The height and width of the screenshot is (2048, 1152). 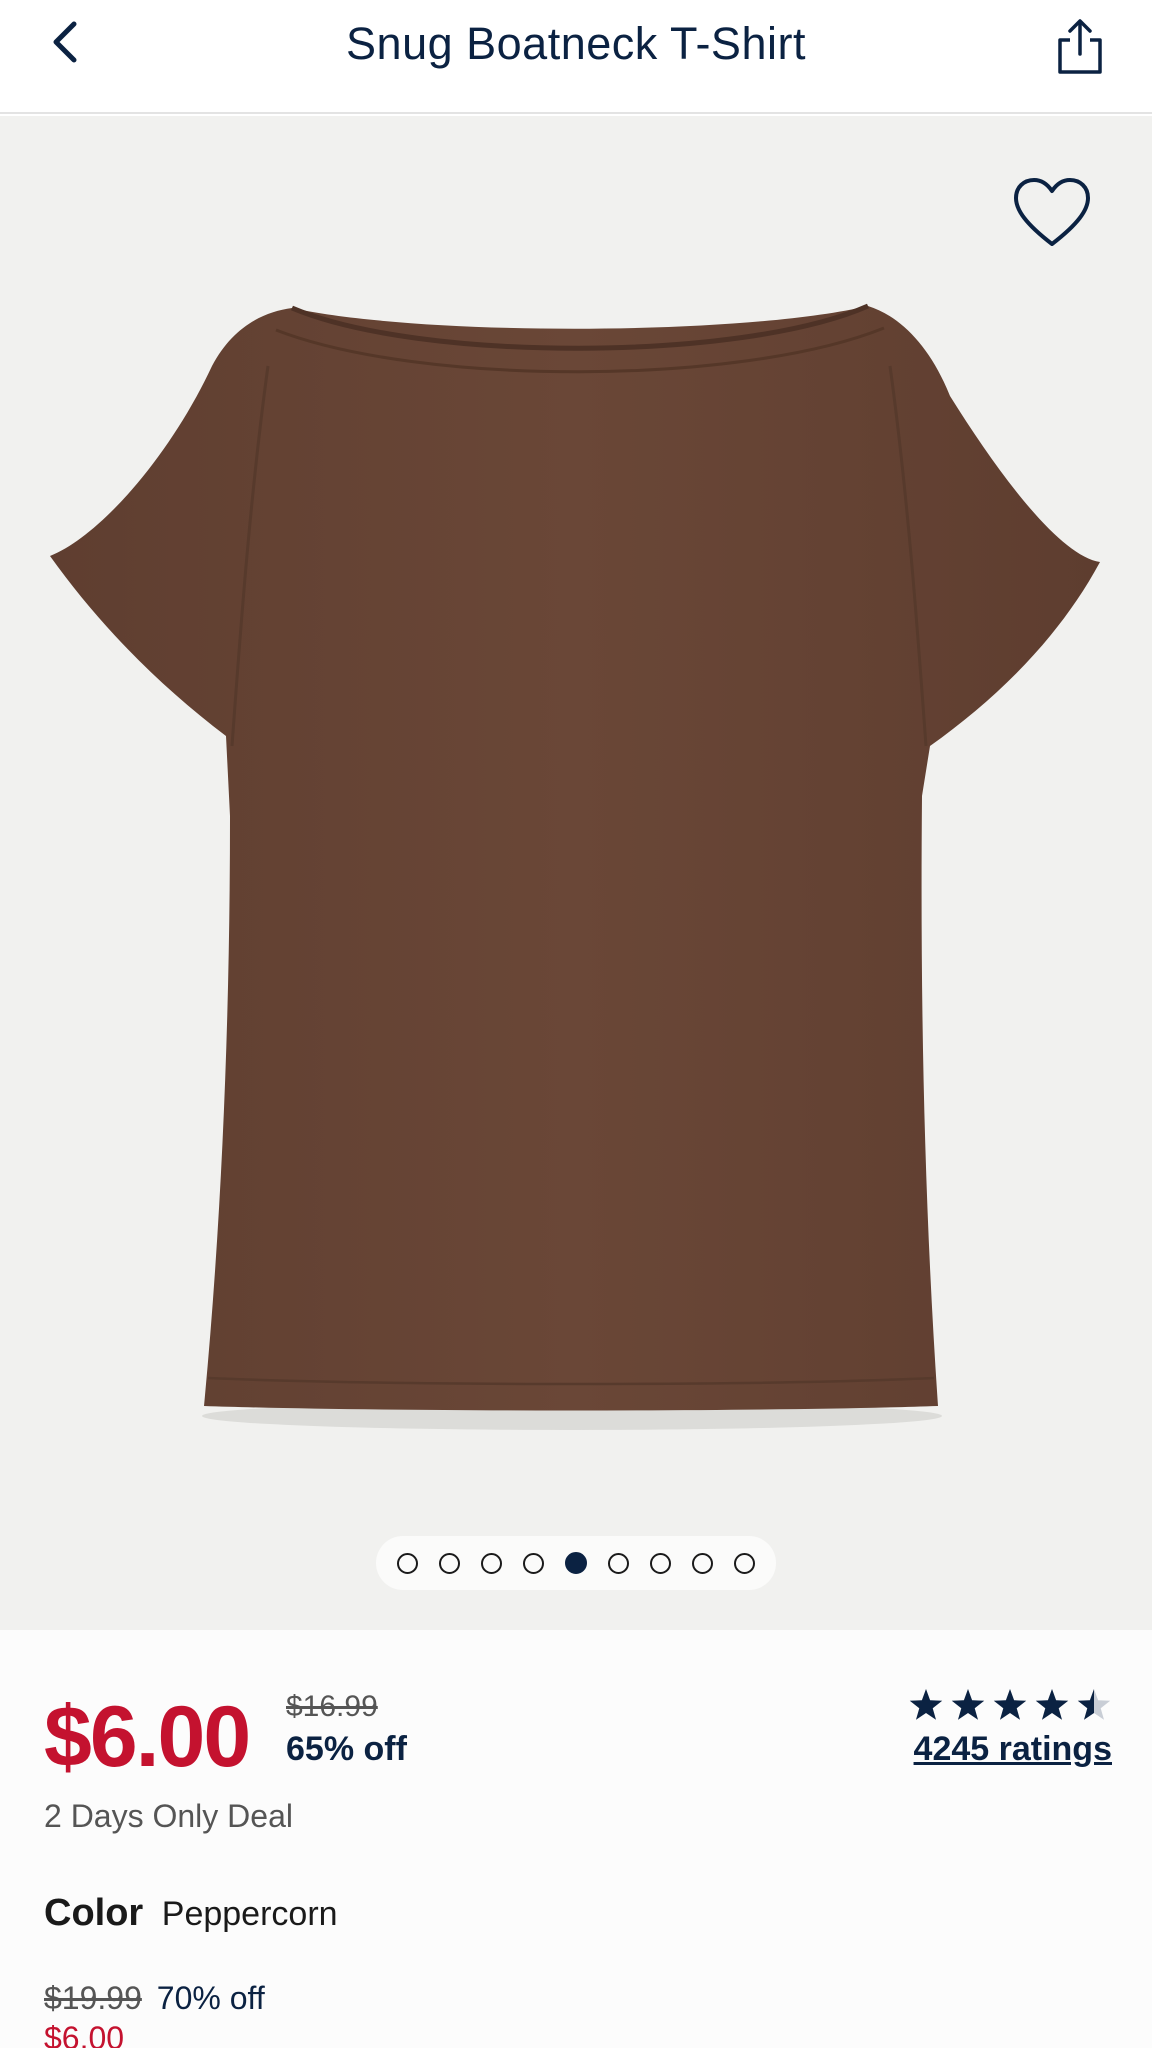 What do you see at coordinates (94, 1913) in the screenshot?
I see `color-label: Color` at bounding box center [94, 1913].